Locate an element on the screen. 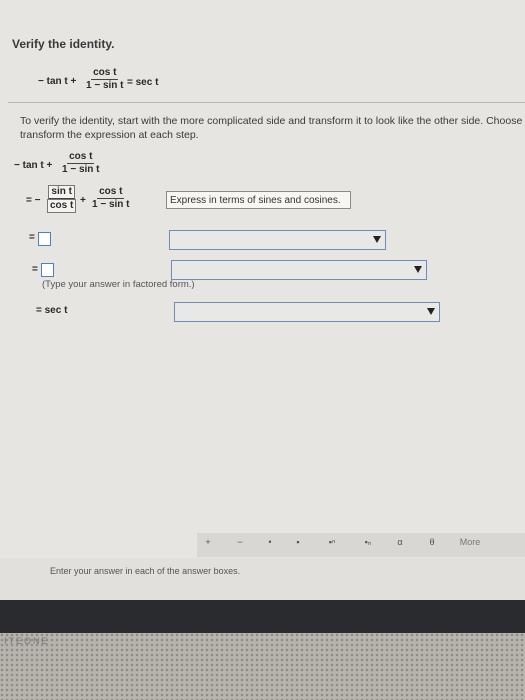 Image resolution: width=525 pixels, height=700 pixels. step1-fraction-2: cos t 1 − sin t is located at coordinates (111, 198).